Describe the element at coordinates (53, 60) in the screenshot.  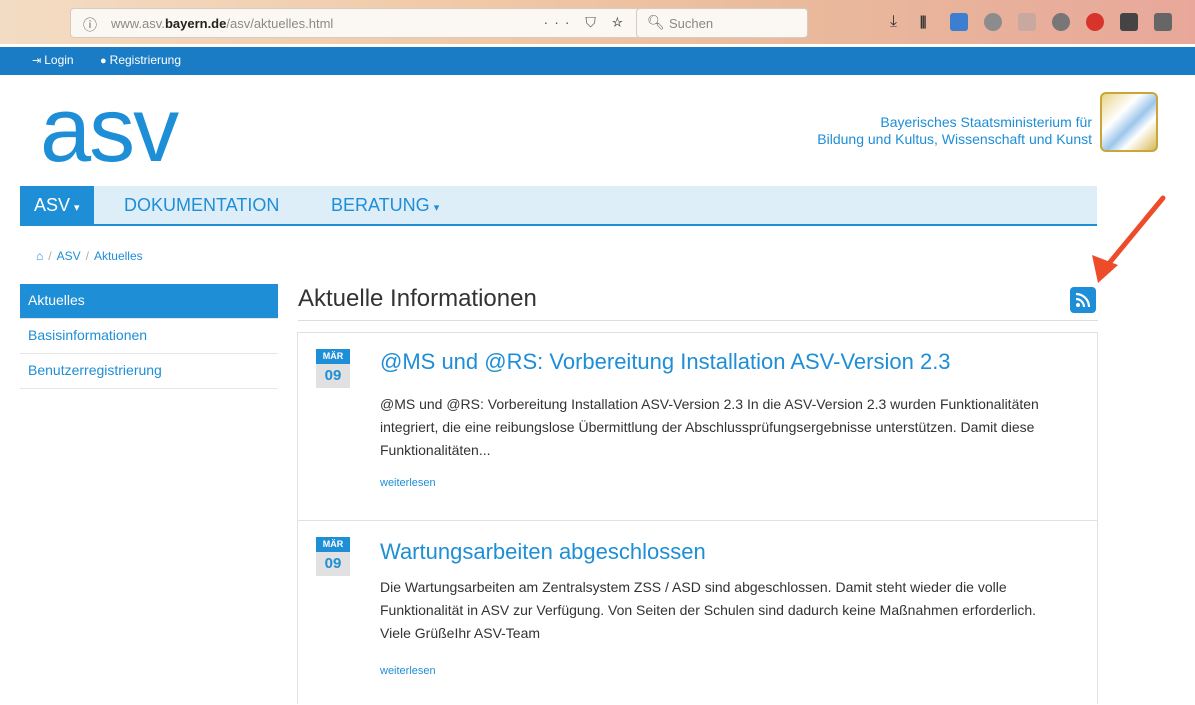
I see `login-link: ⇥ Login` at that location.